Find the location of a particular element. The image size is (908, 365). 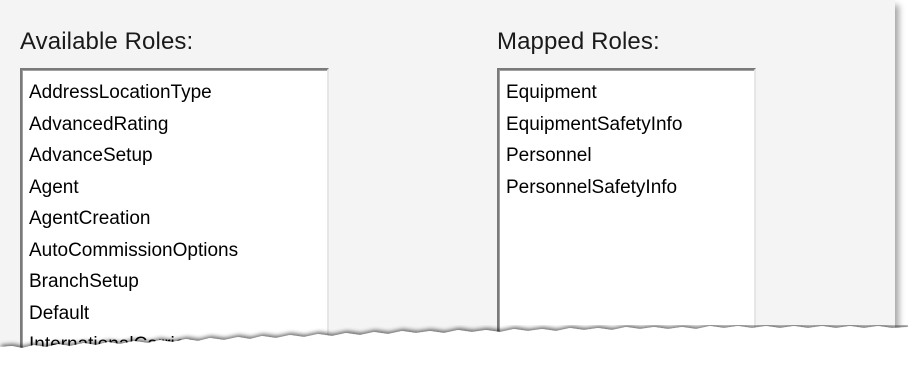

available-role-item: AdvancedRating is located at coordinates (178, 125).